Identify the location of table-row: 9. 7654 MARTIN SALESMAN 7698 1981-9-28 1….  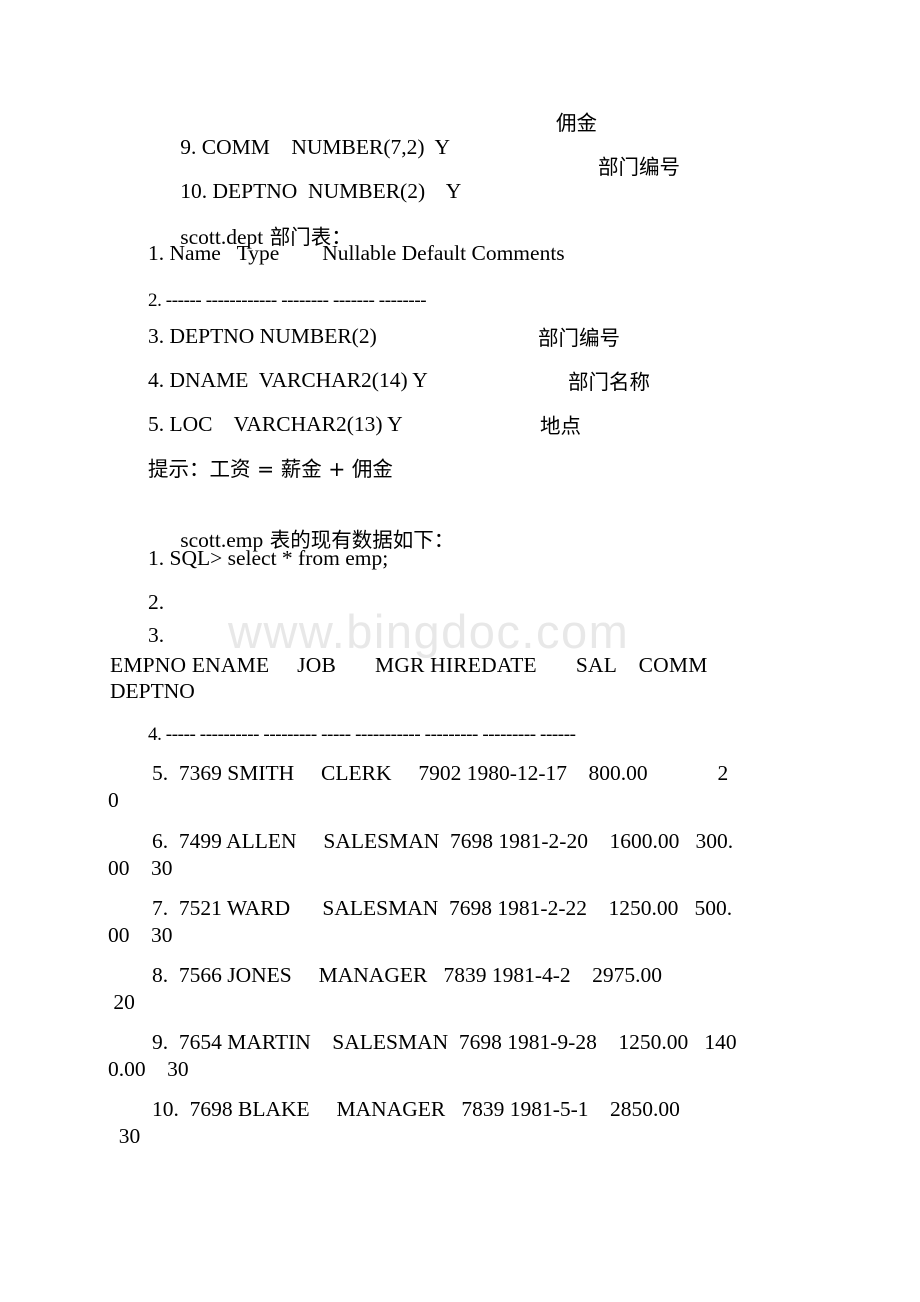
(444, 1042).